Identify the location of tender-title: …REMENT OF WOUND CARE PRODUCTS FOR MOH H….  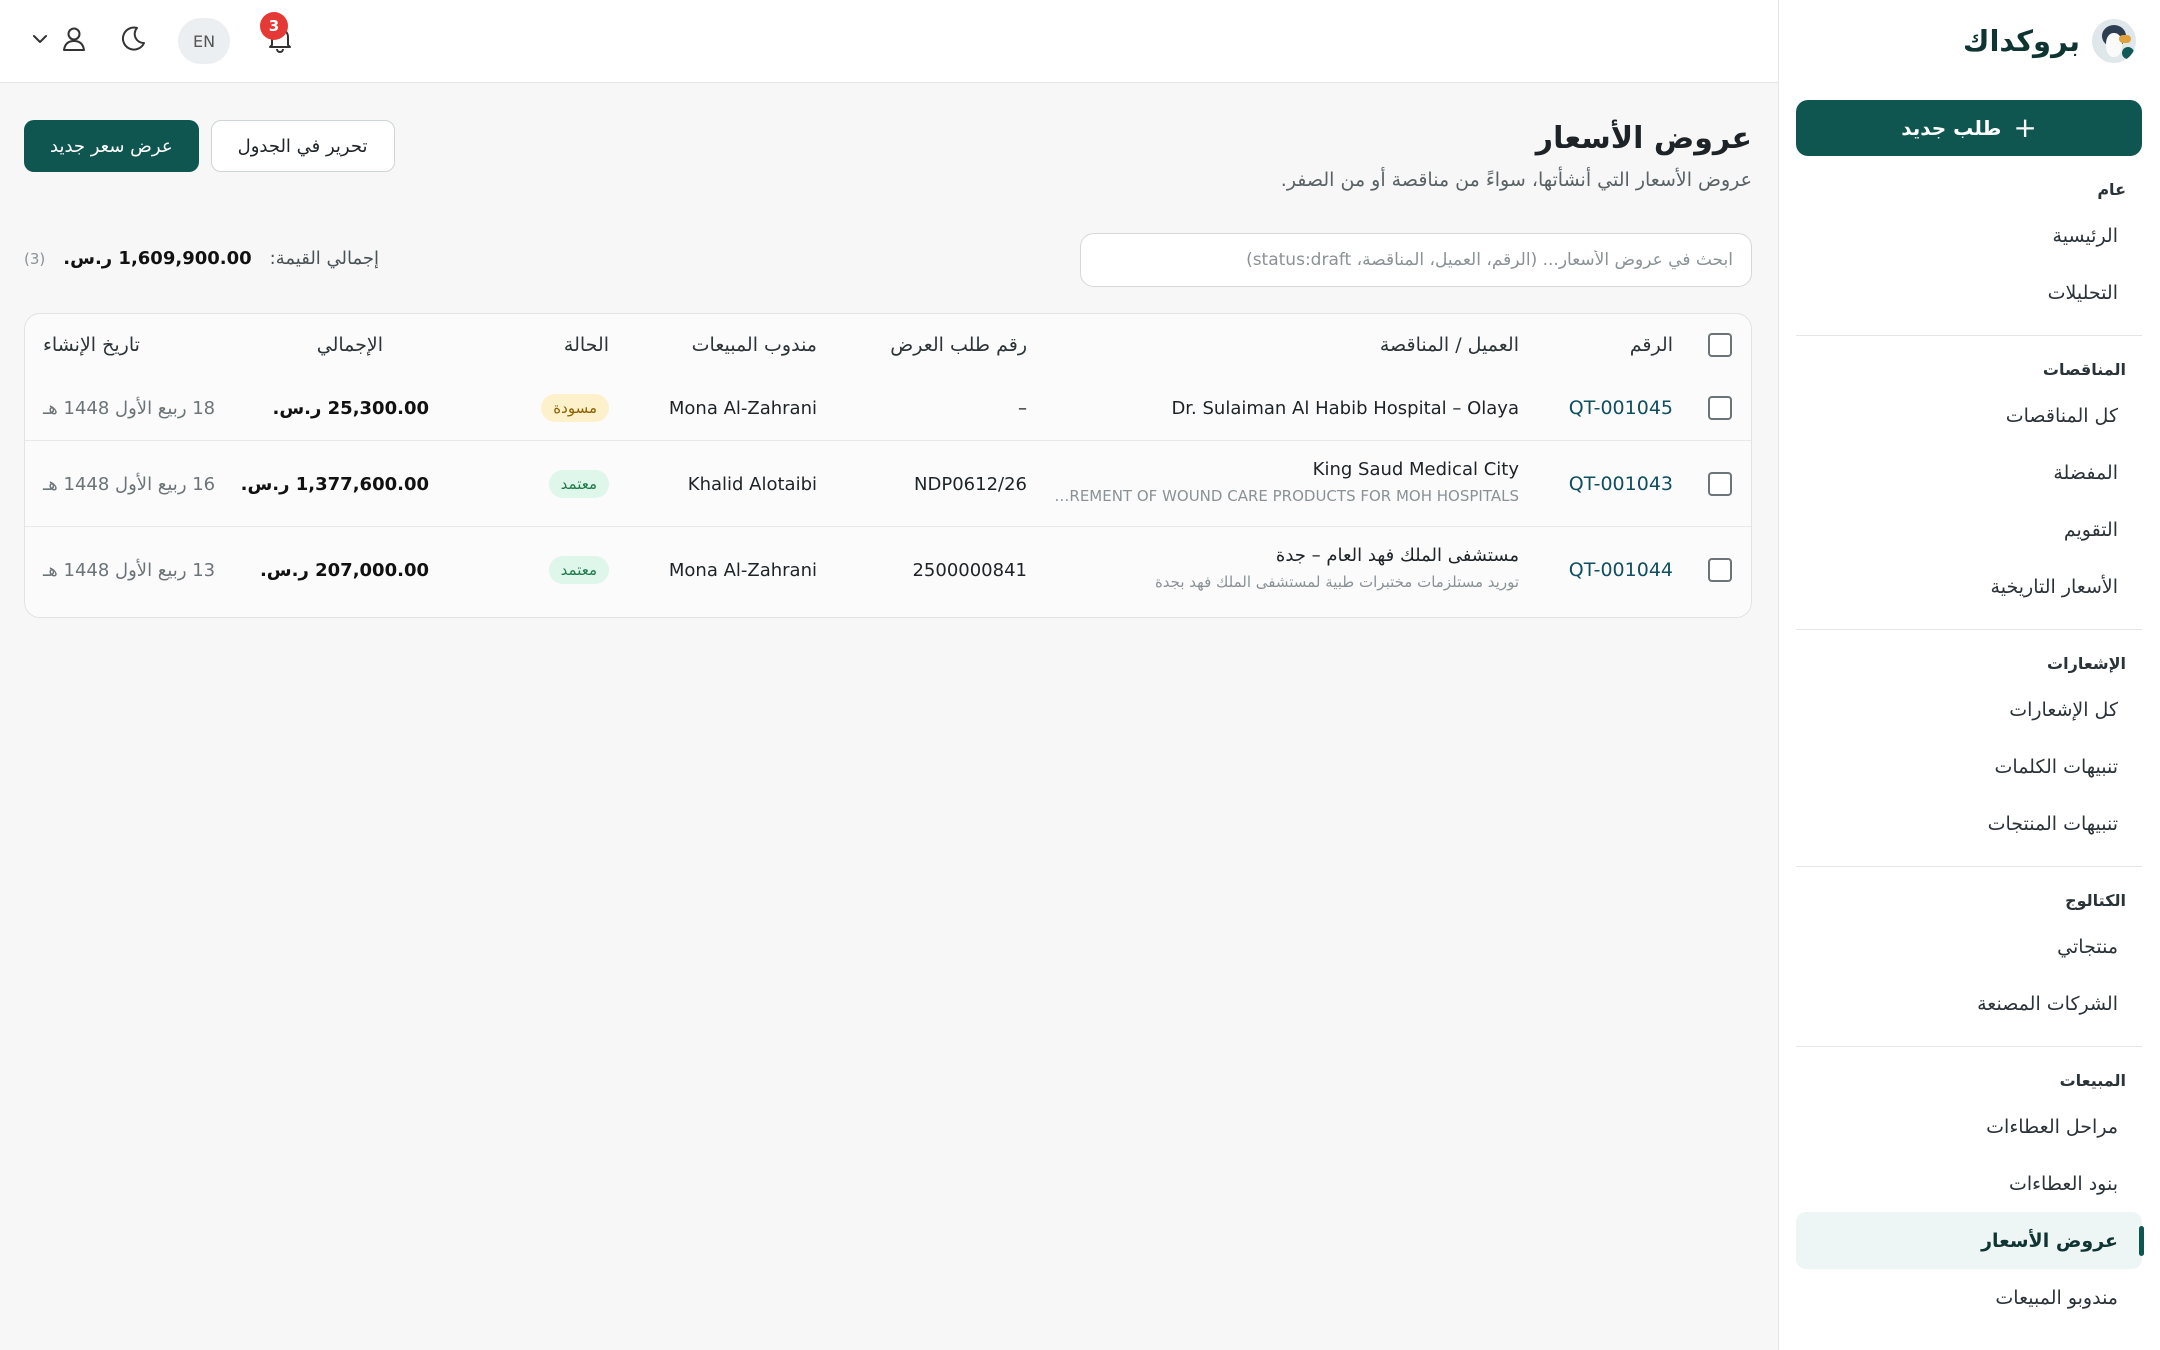
(1286, 496).